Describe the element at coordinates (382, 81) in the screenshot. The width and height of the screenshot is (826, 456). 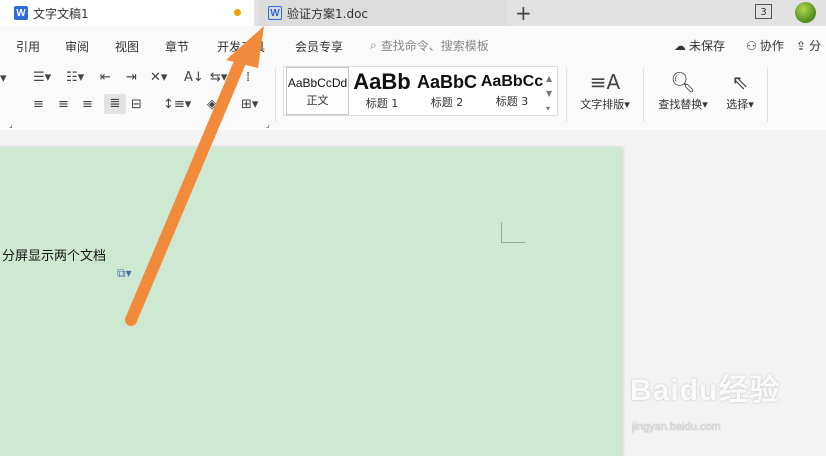
I see `style-preview: AaBb` at that location.